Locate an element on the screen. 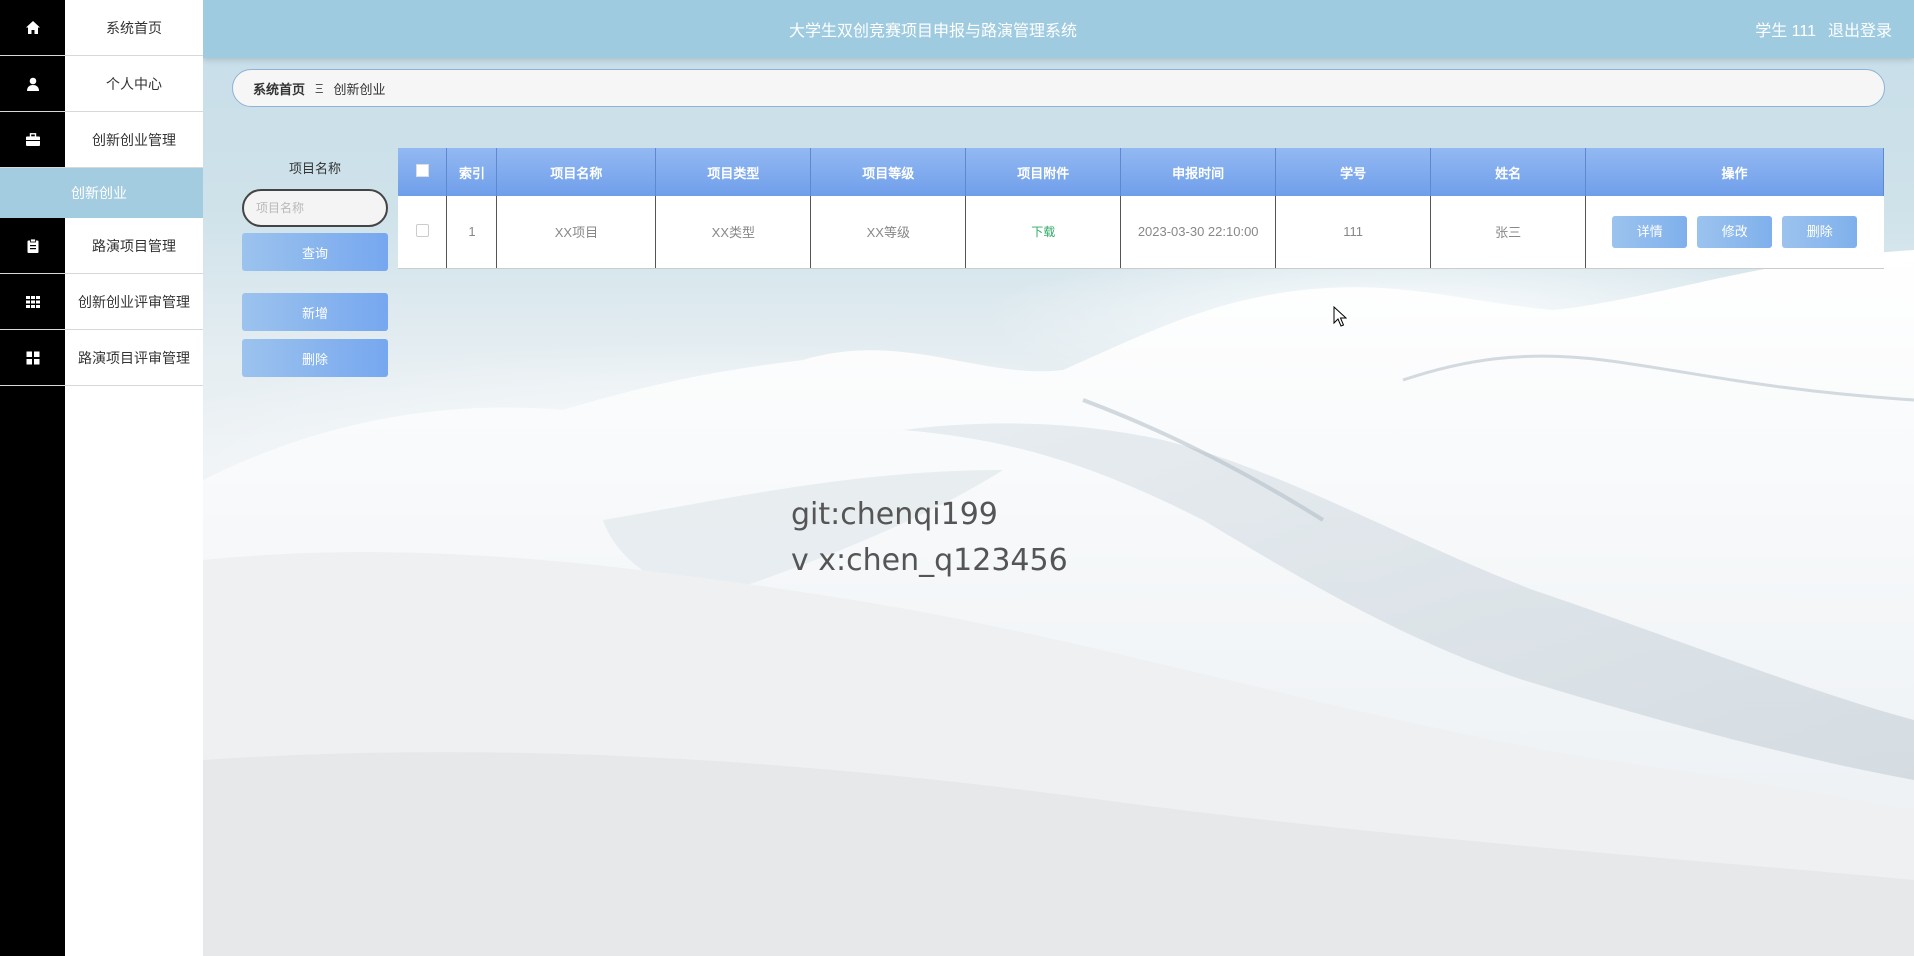 This screenshot has width=1914, height=956. breadcrumb-separator: Ξ is located at coordinates (319, 88).